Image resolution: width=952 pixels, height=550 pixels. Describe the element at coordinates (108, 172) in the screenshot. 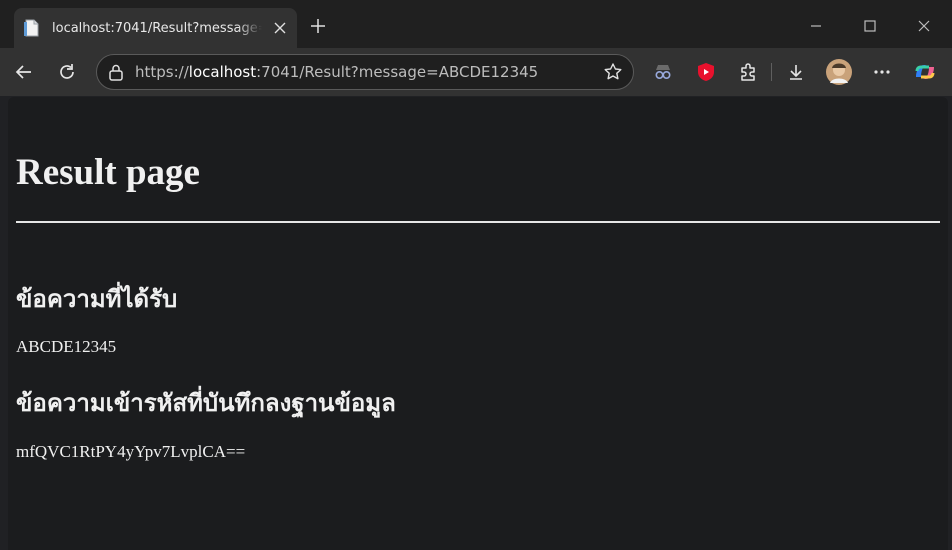

I see `page-title: Result page` at that location.